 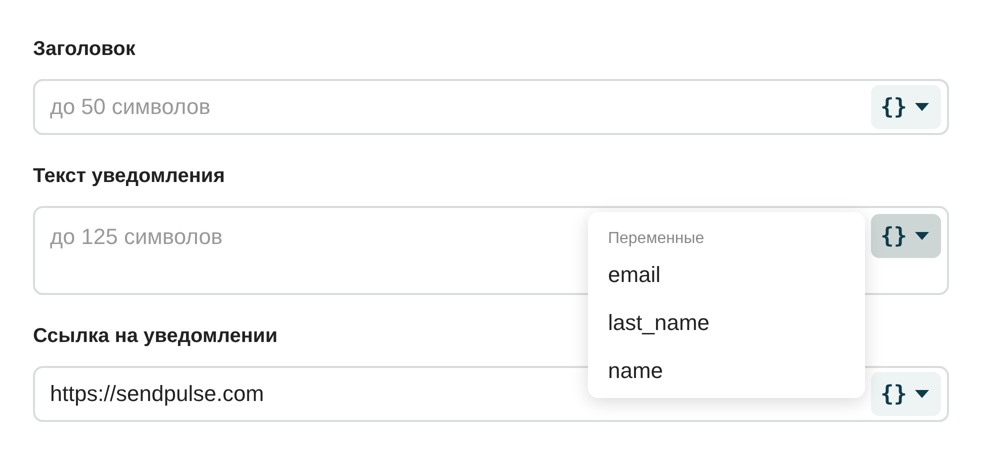 What do you see at coordinates (155, 336) in the screenshot?
I see `field-label: Ссылка на уведомлении` at bounding box center [155, 336].